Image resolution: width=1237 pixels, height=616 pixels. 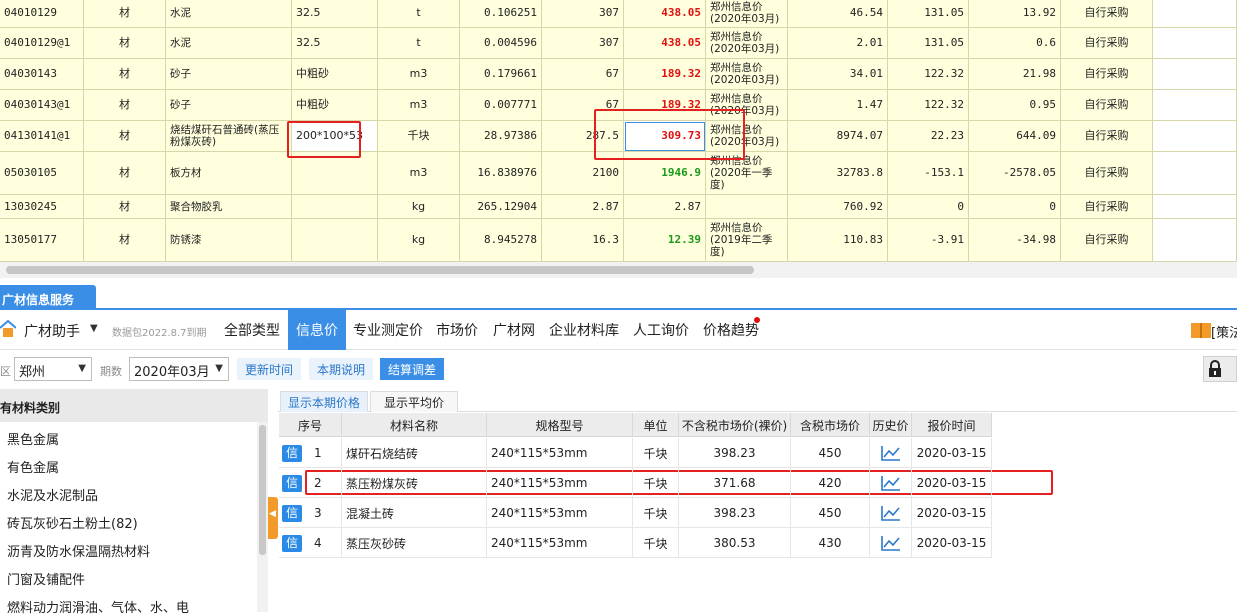 I want to click on grid-cell-spec: 中粗砂, so click(x=335, y=105).